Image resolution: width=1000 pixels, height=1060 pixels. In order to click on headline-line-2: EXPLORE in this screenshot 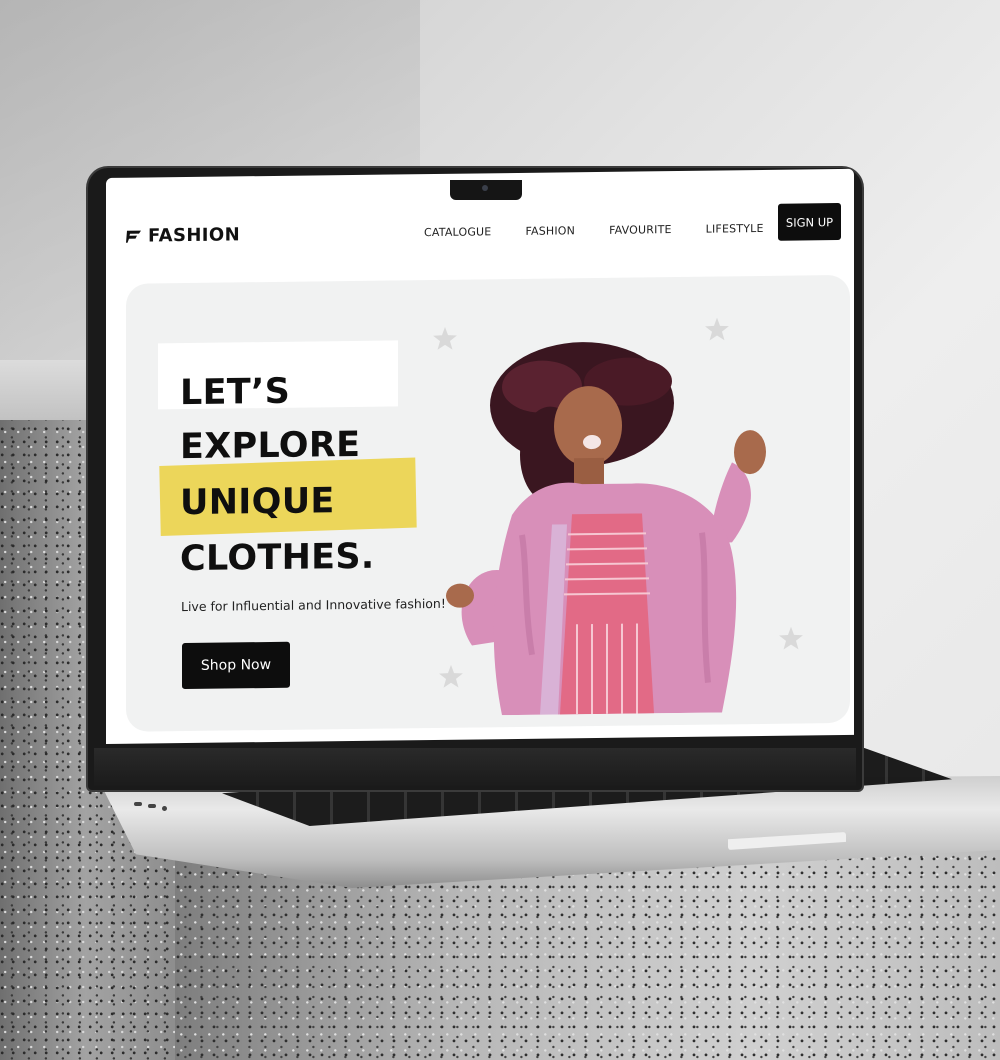, I will do `click(270, 446)`.